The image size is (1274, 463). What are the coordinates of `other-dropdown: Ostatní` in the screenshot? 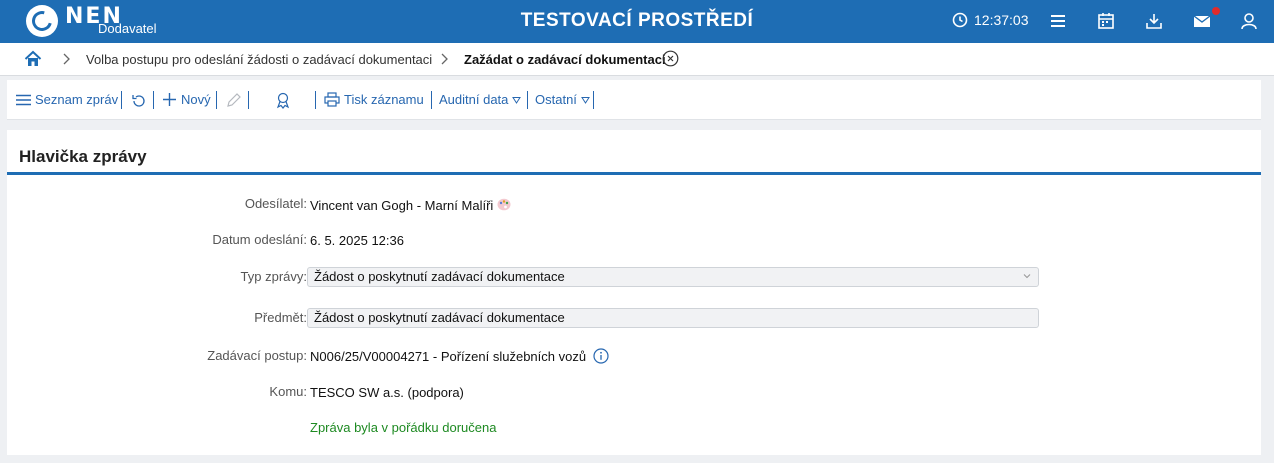 It's located at (562, 99).